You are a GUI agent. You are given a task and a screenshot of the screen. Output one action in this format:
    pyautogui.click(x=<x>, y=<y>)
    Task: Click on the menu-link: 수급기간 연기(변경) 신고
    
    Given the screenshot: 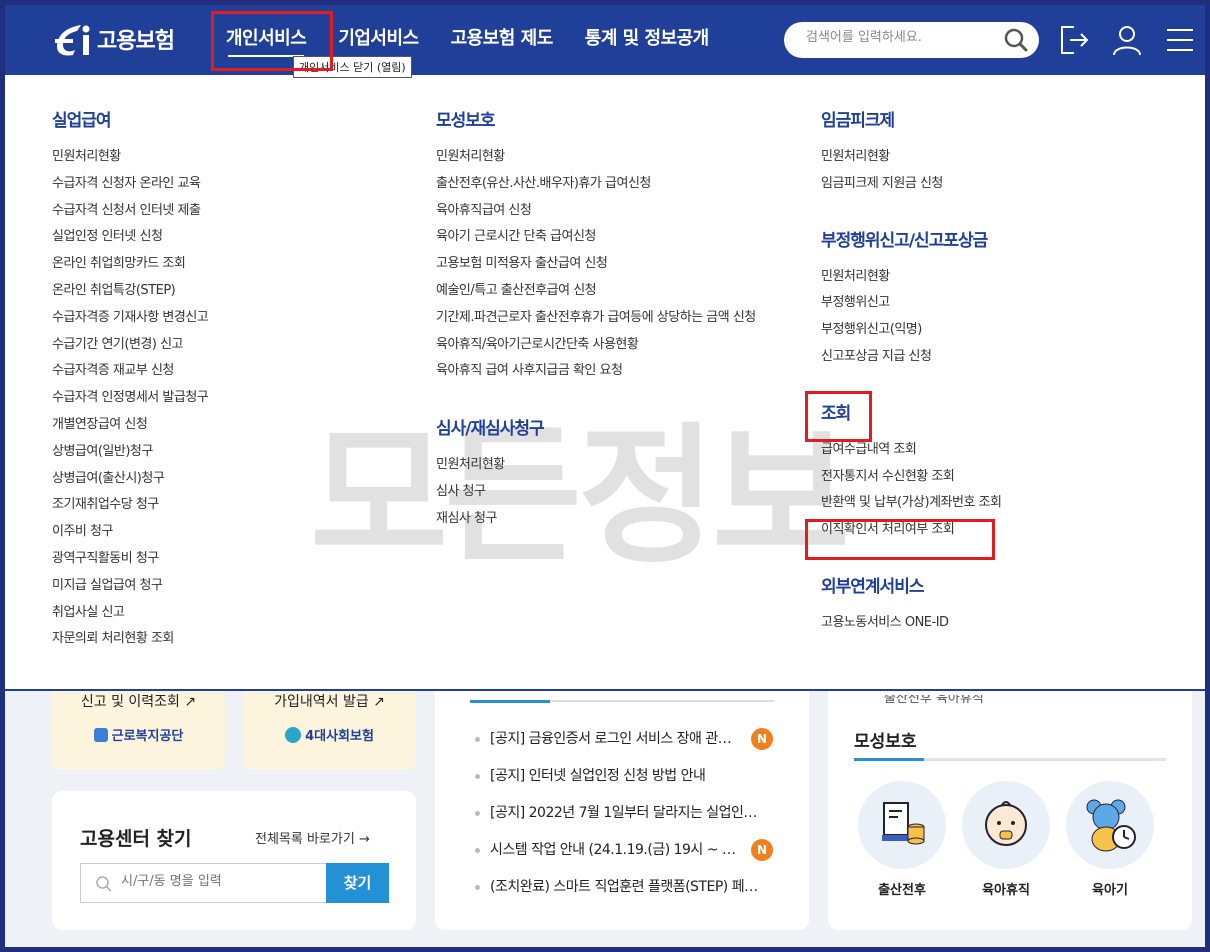 What is the action you would take?
    pyautogui.click(x=130, y=345)
    